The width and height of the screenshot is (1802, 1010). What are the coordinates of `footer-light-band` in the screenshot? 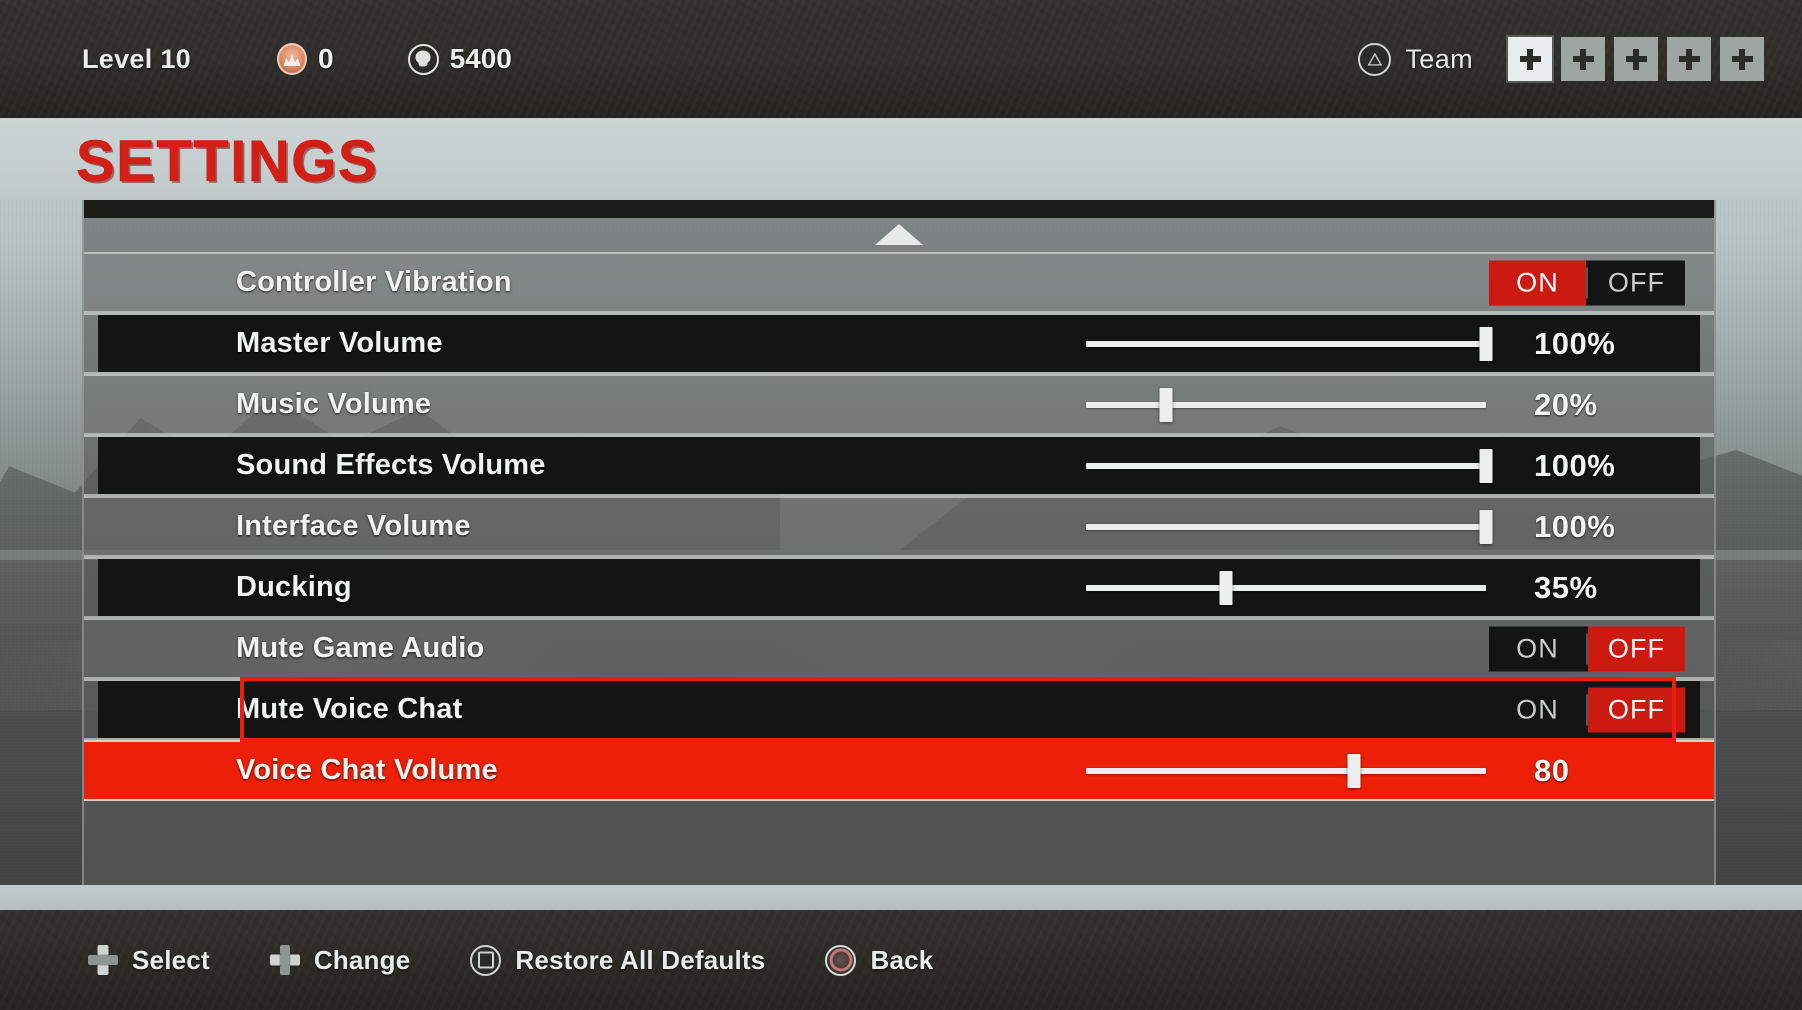 It's located at (901, 897).